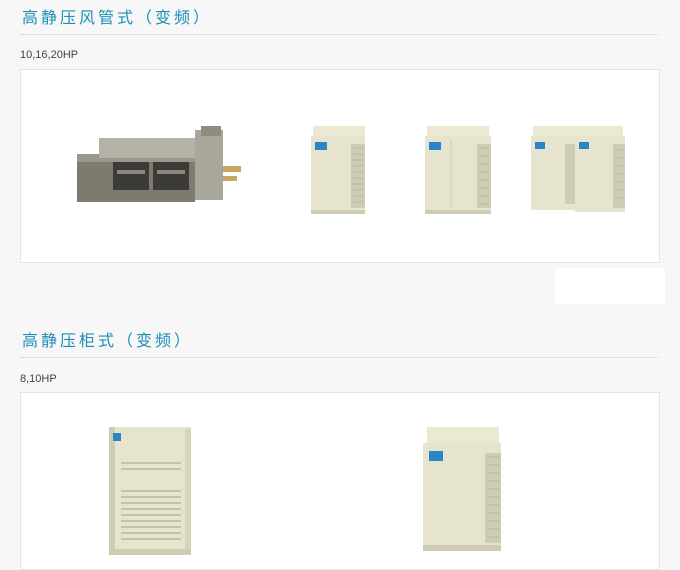  Describe the element at coordinates (610, 286) in the screenshot. I see `blank-box` at that location.